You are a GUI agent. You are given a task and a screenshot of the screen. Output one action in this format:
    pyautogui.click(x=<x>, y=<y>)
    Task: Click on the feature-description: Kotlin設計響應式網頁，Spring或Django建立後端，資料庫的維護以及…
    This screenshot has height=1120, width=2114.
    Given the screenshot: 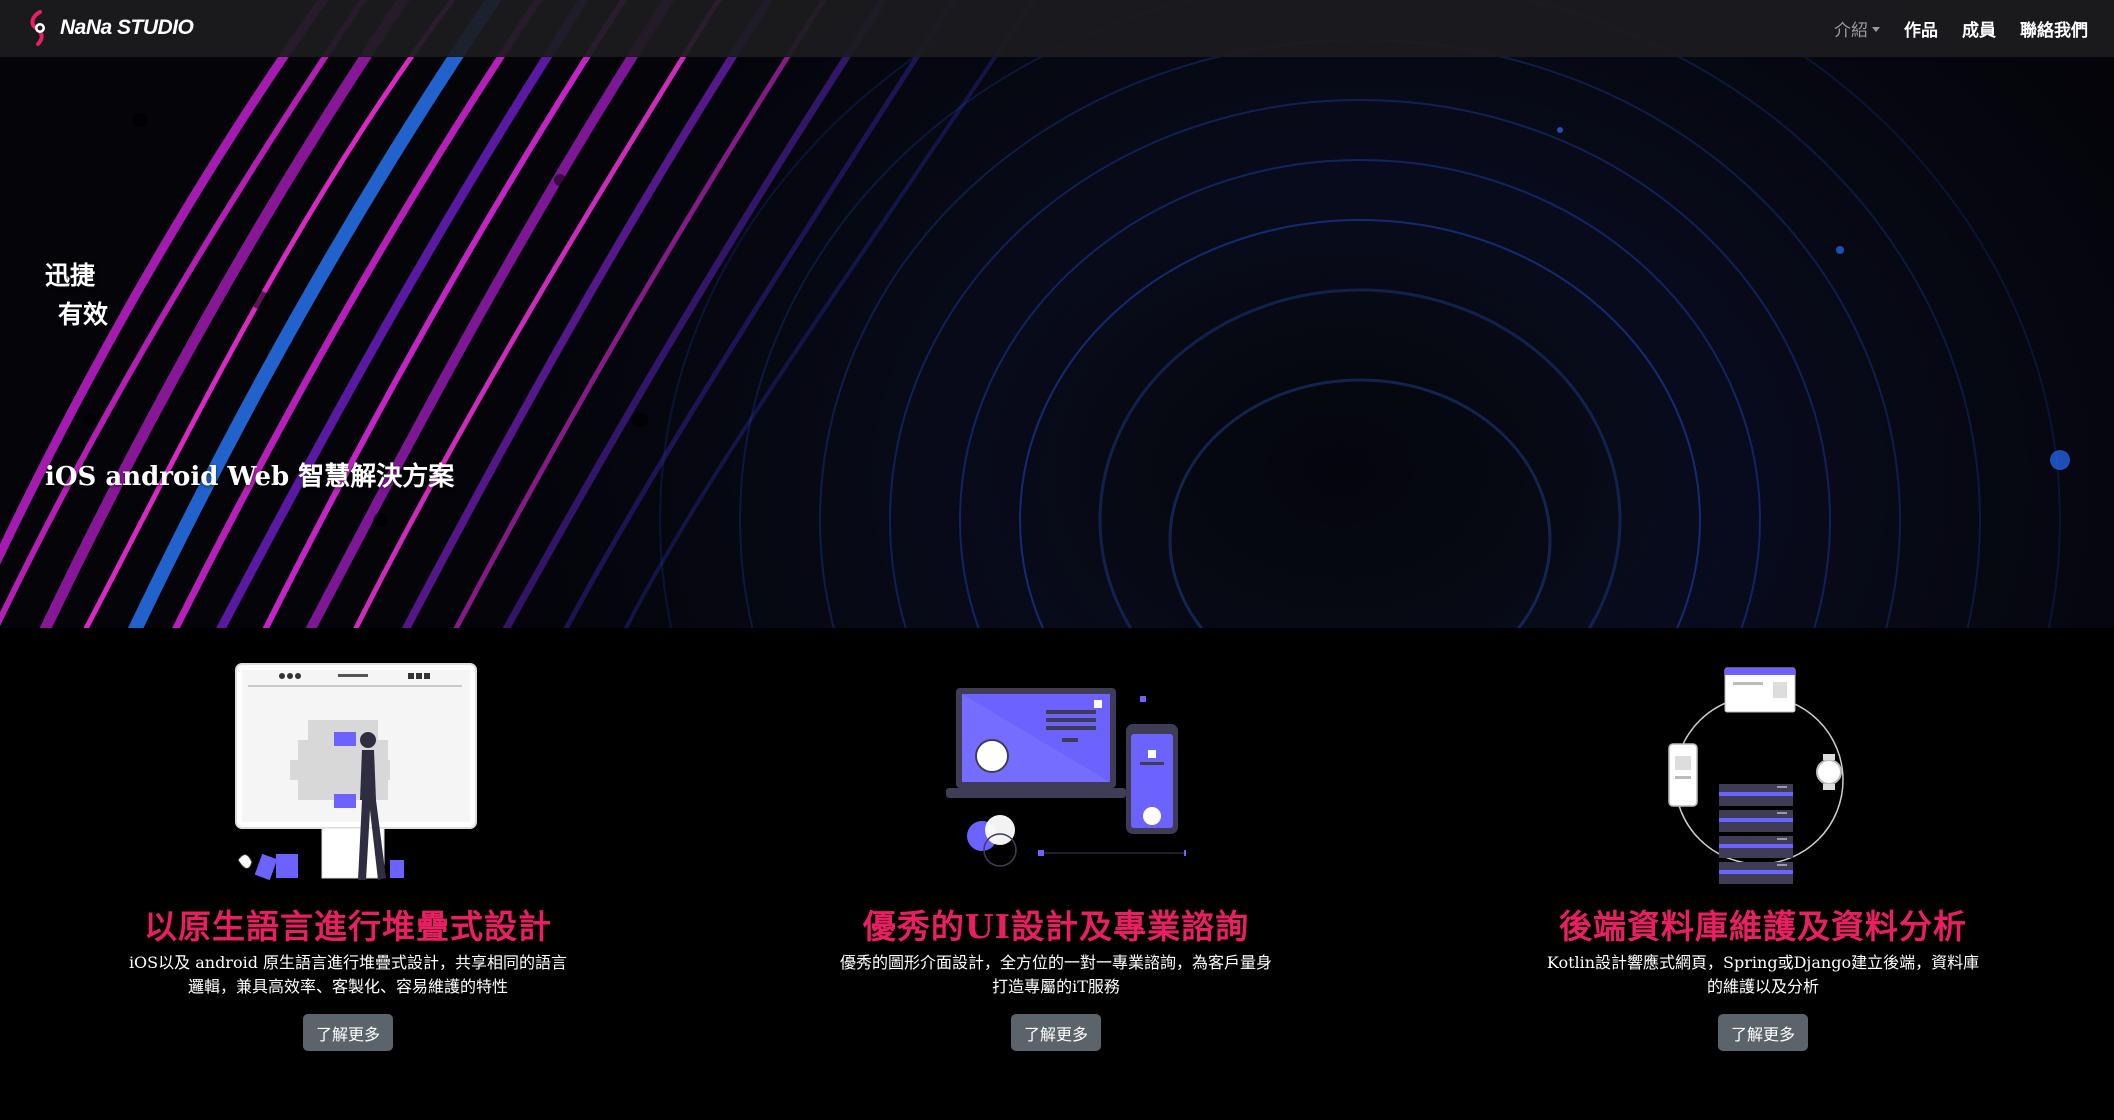 What is the action you would take?
    pyautogui.click(x=1763, y=974)
    